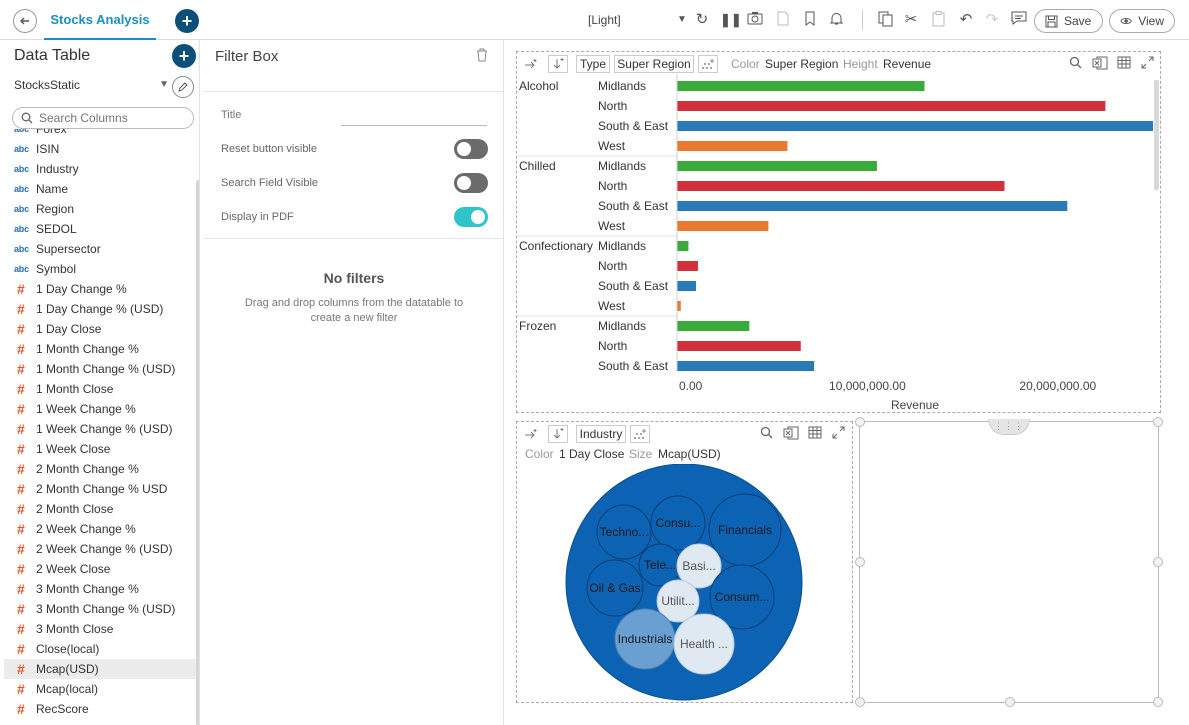 The width and height of the screenshot is (1189, 725). I want to click on scissors-icon: ✂, so click(911, 20).